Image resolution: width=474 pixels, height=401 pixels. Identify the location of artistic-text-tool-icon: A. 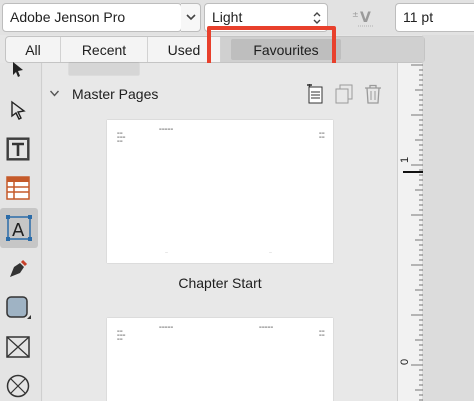
(19, 228).